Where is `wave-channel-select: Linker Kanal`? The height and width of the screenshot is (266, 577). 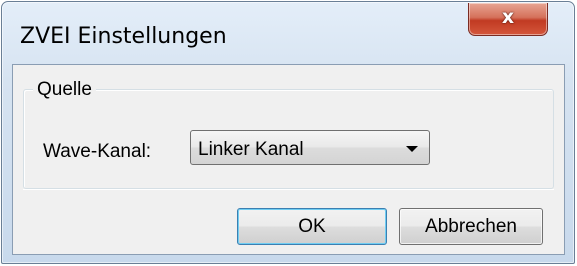 wave-channel-select: Linker Kanal is located at coordinates (310, 147).